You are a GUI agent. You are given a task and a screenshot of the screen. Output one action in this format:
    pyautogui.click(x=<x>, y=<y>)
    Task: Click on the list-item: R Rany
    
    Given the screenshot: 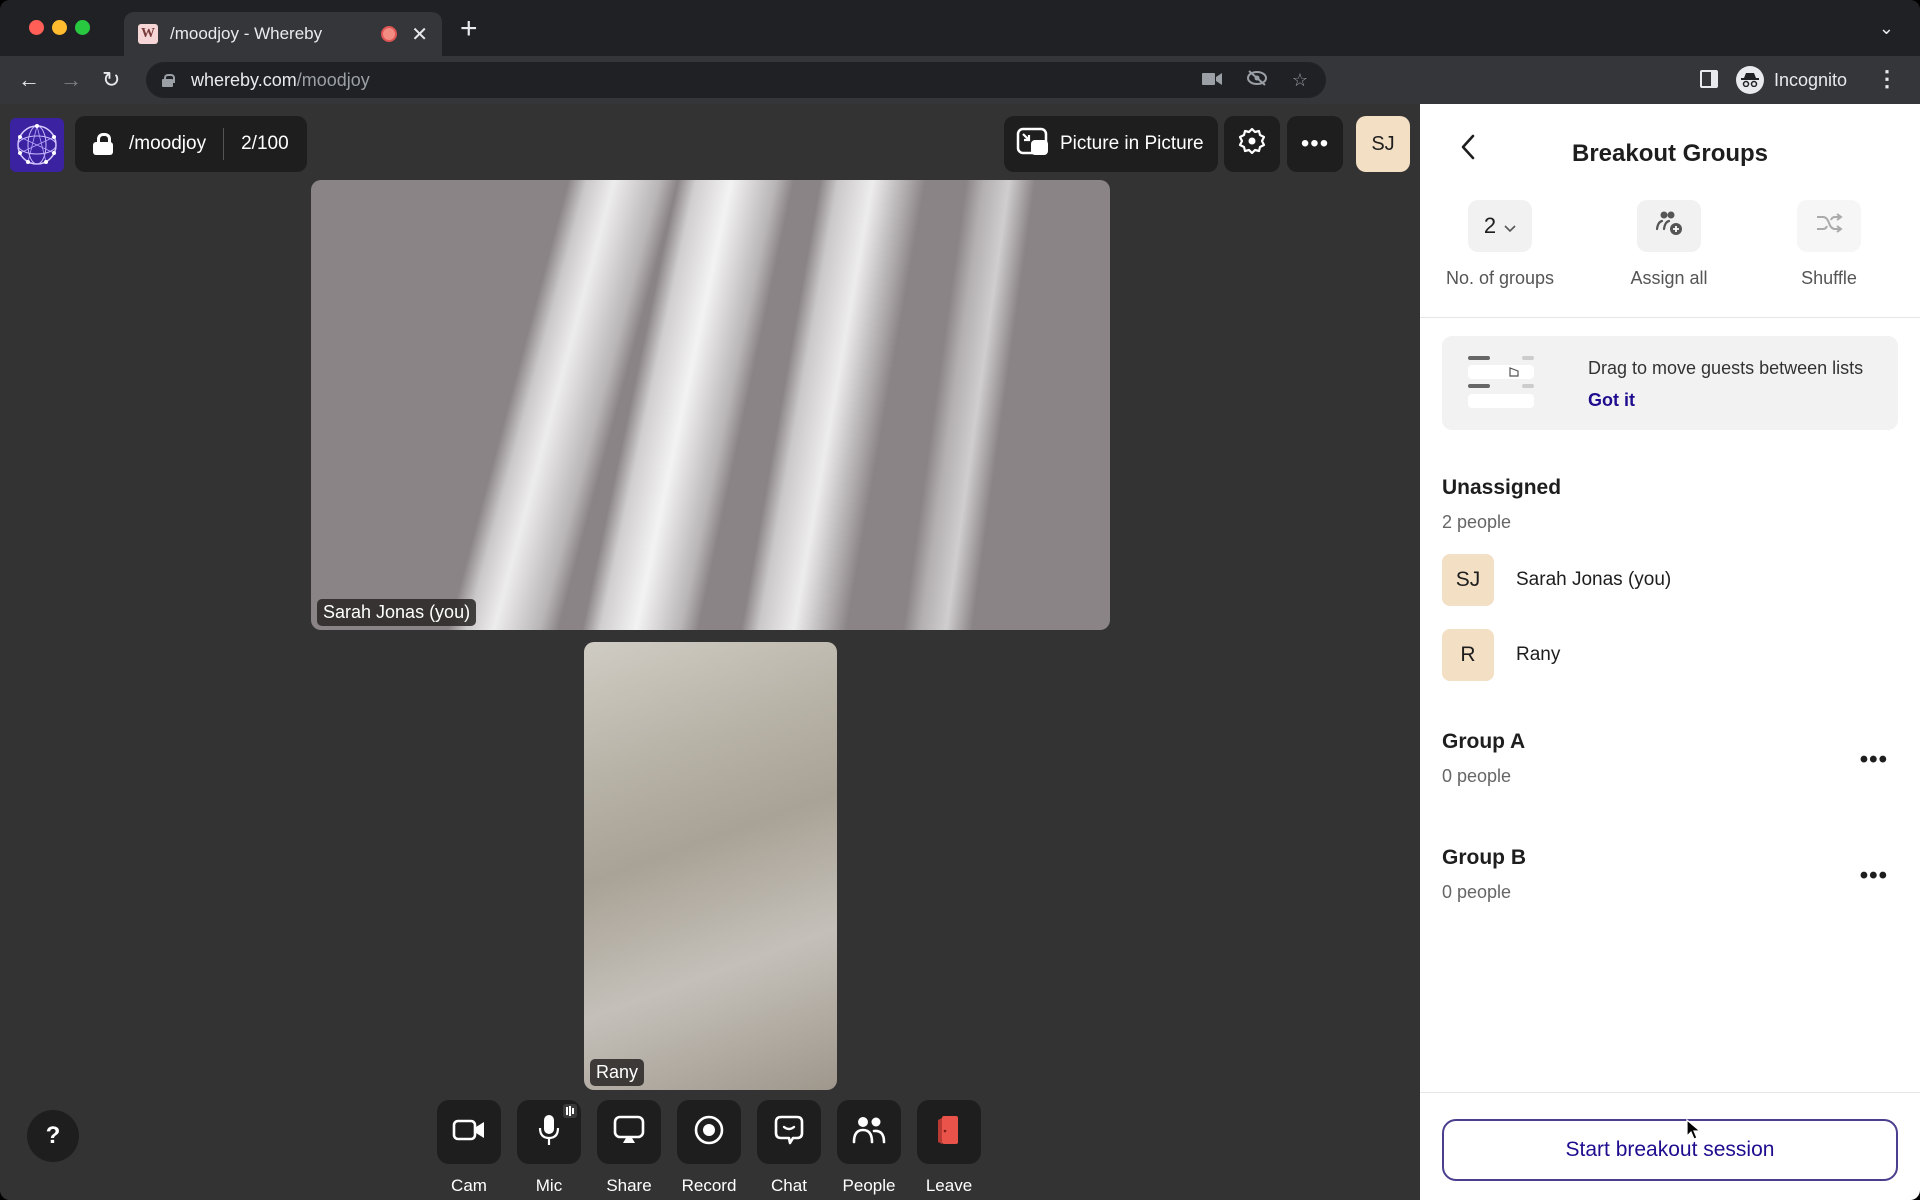 What is the action you would take?
    pyautogui.click(x=1501, y=655)
    